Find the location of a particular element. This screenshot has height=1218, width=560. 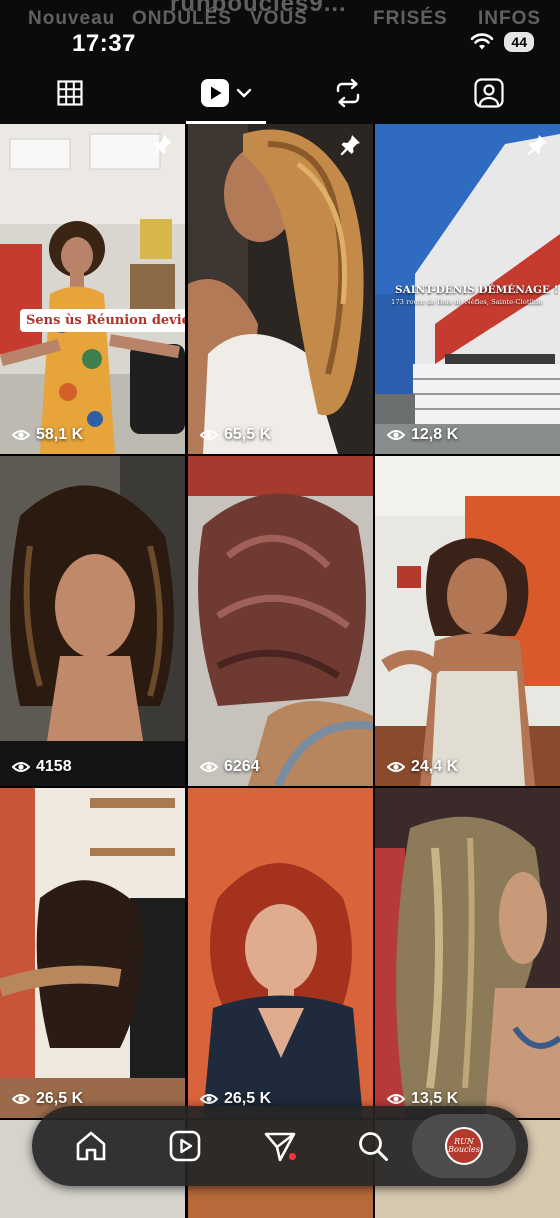

view-count: 58,1 K is located at coordinates (47, 435).